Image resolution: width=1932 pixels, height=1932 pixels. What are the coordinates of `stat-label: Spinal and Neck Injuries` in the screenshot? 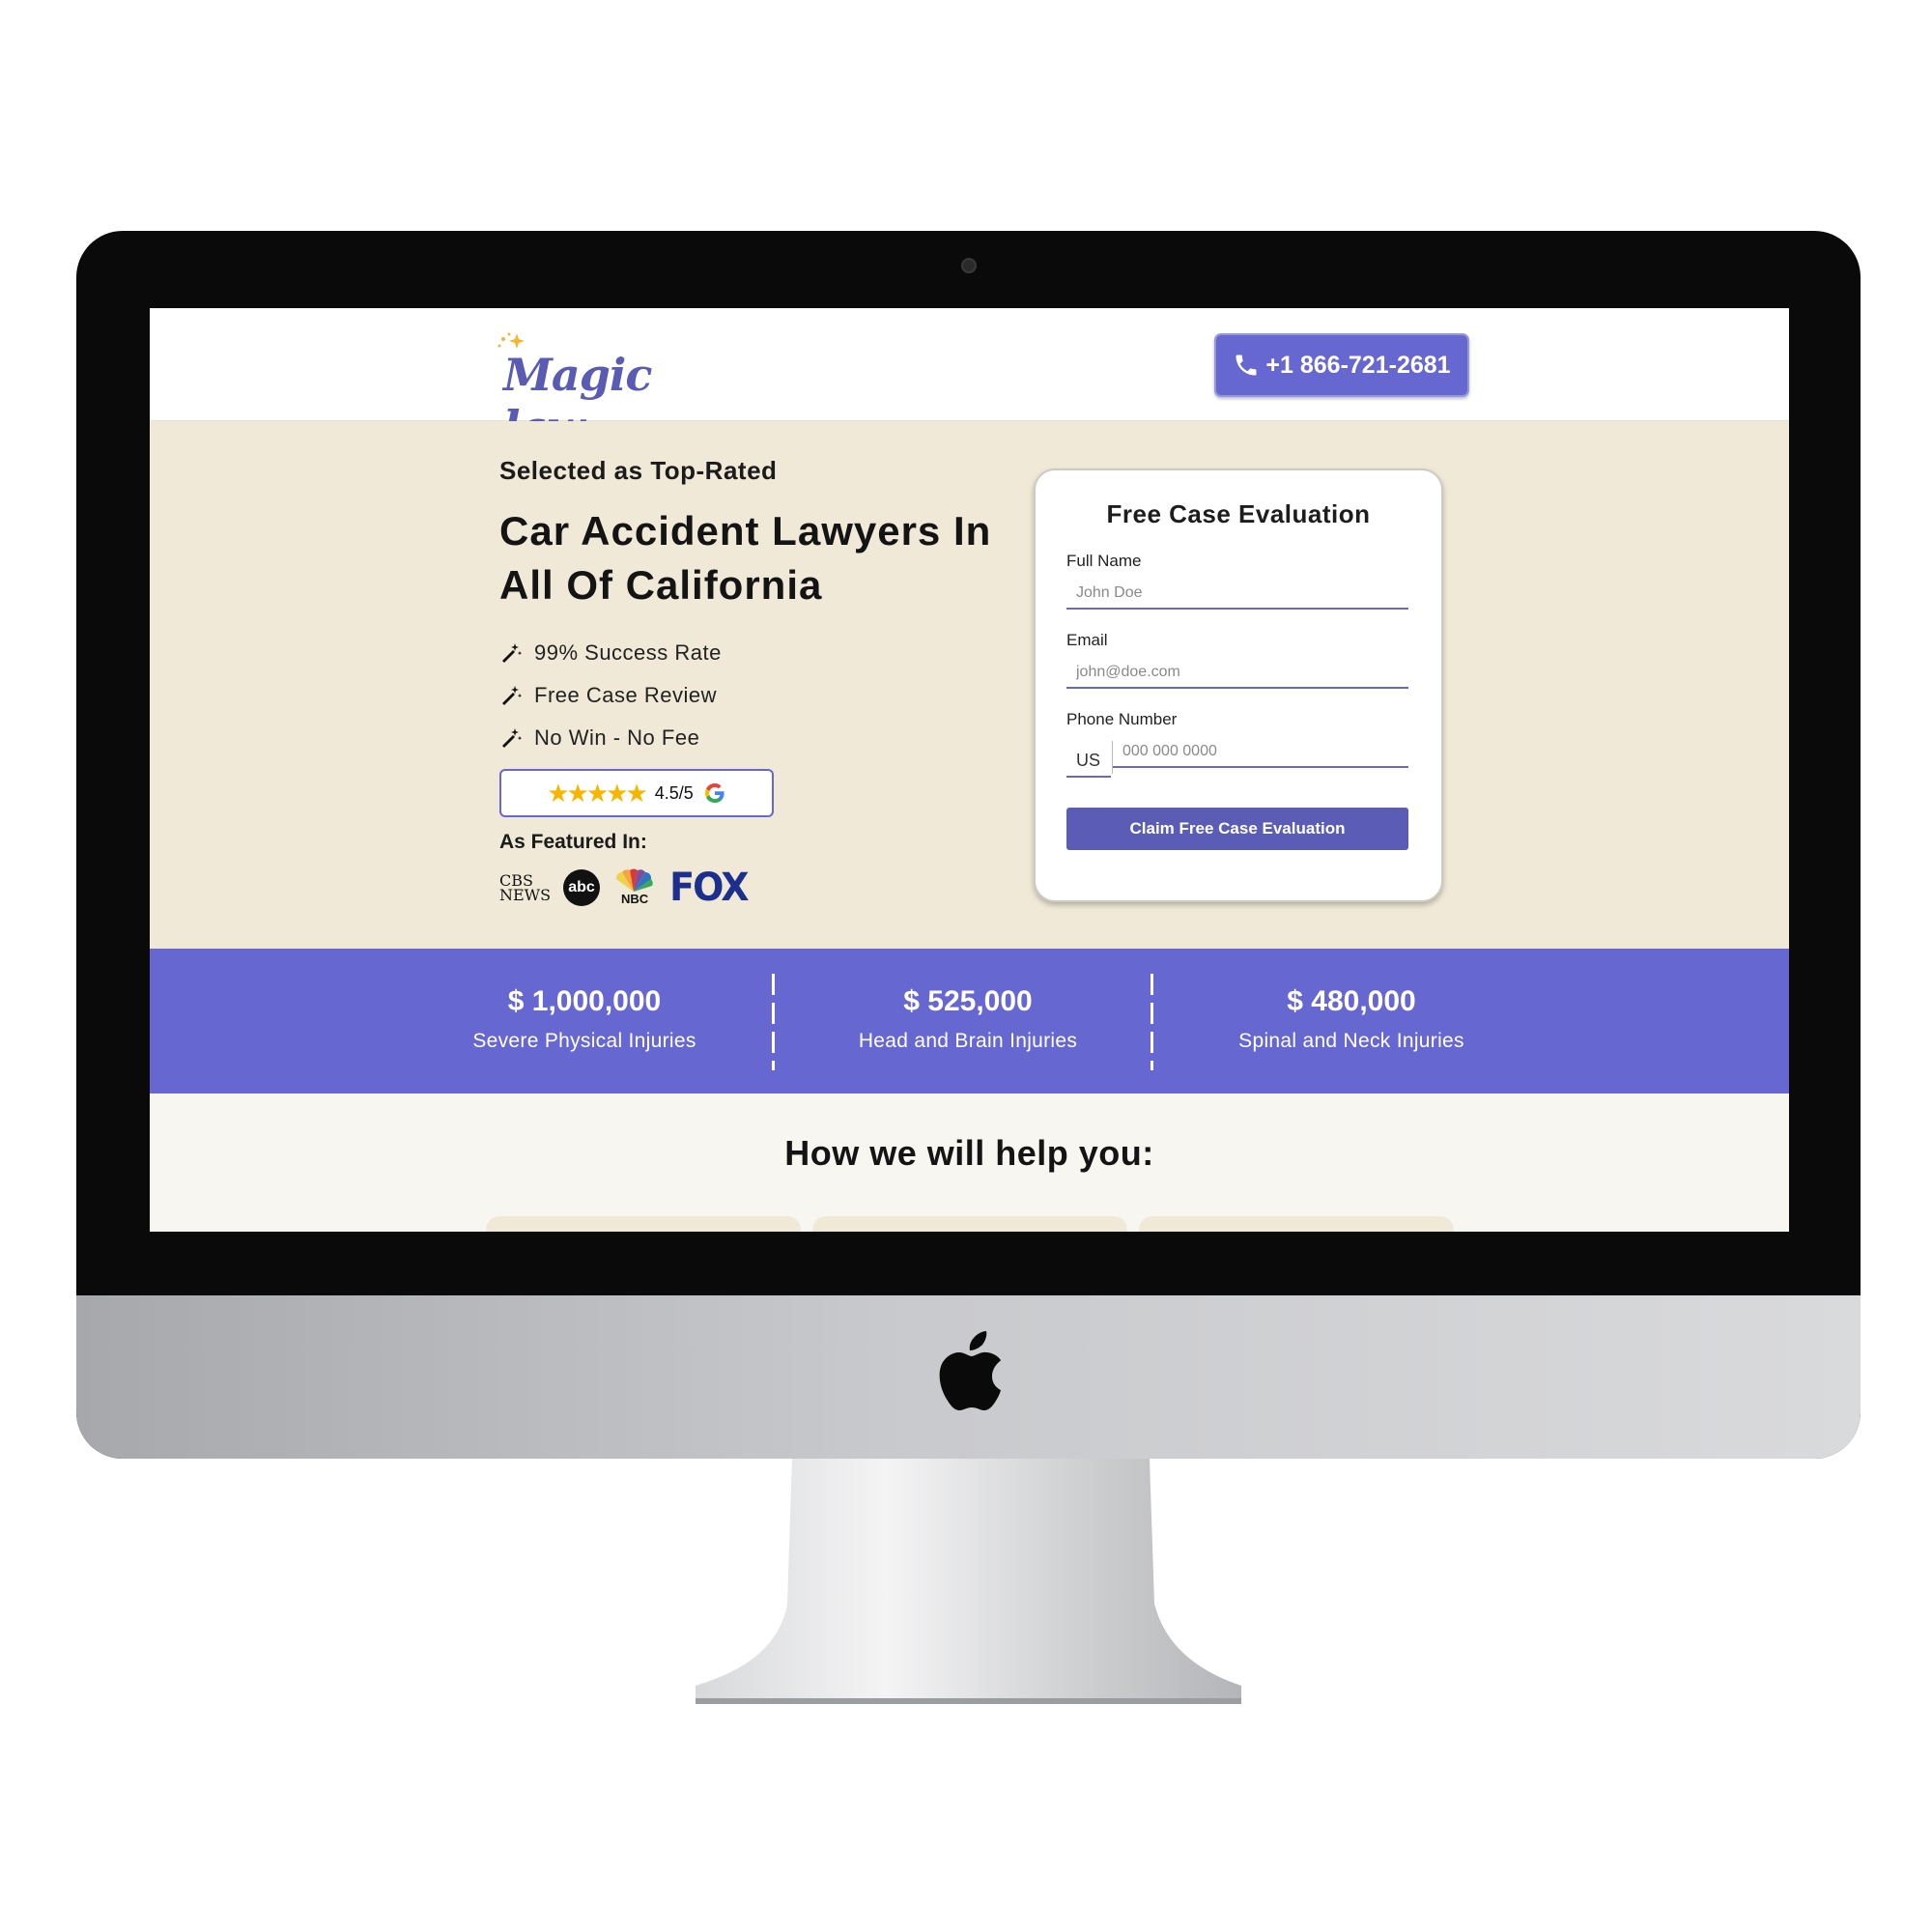 It's located at (1351, 1041).